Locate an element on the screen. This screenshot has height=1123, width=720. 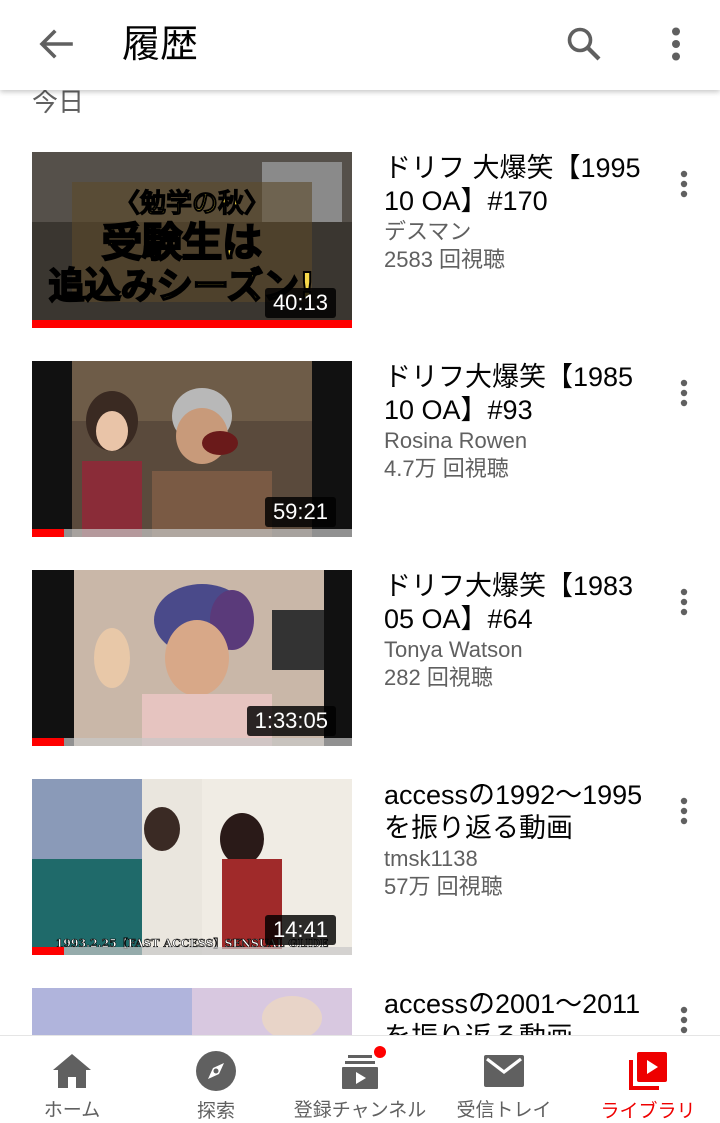
nav-item-explore: 探索 is located at coordinates (216, 1079).